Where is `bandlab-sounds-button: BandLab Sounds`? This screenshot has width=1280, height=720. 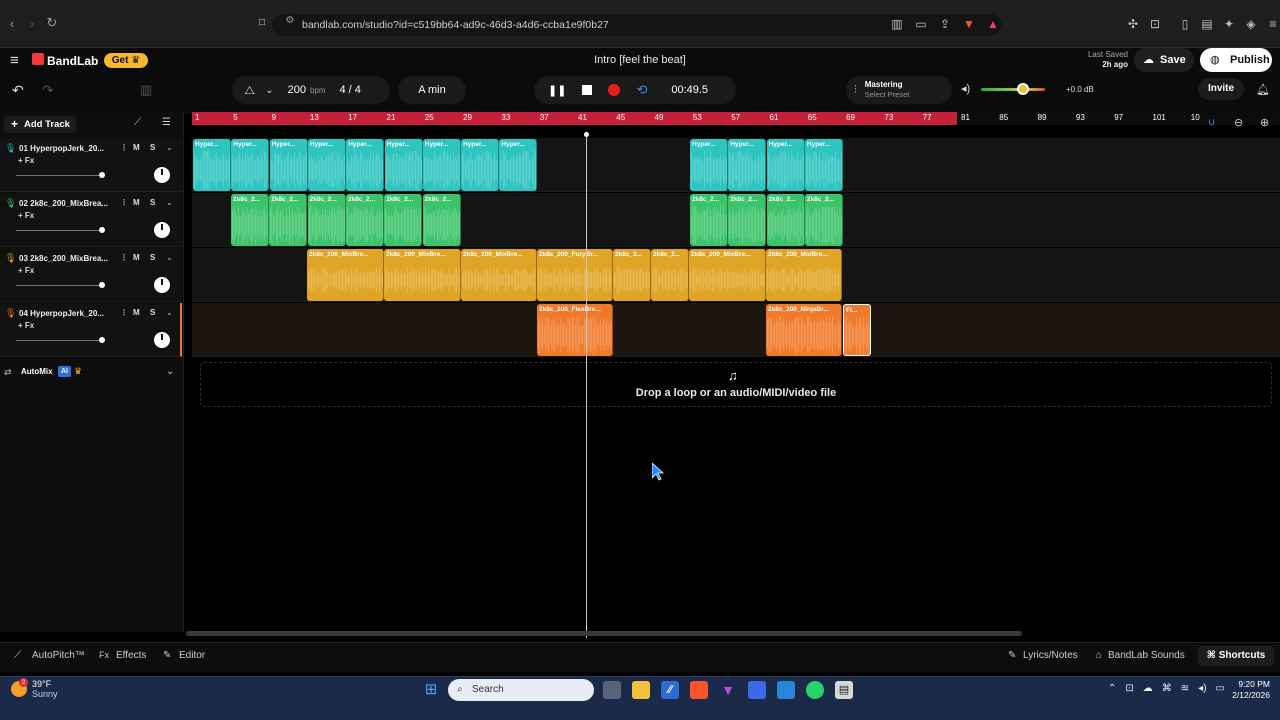 bandlab-sounds-button: BandLab Sounds is located at coordinates (1146, 655).